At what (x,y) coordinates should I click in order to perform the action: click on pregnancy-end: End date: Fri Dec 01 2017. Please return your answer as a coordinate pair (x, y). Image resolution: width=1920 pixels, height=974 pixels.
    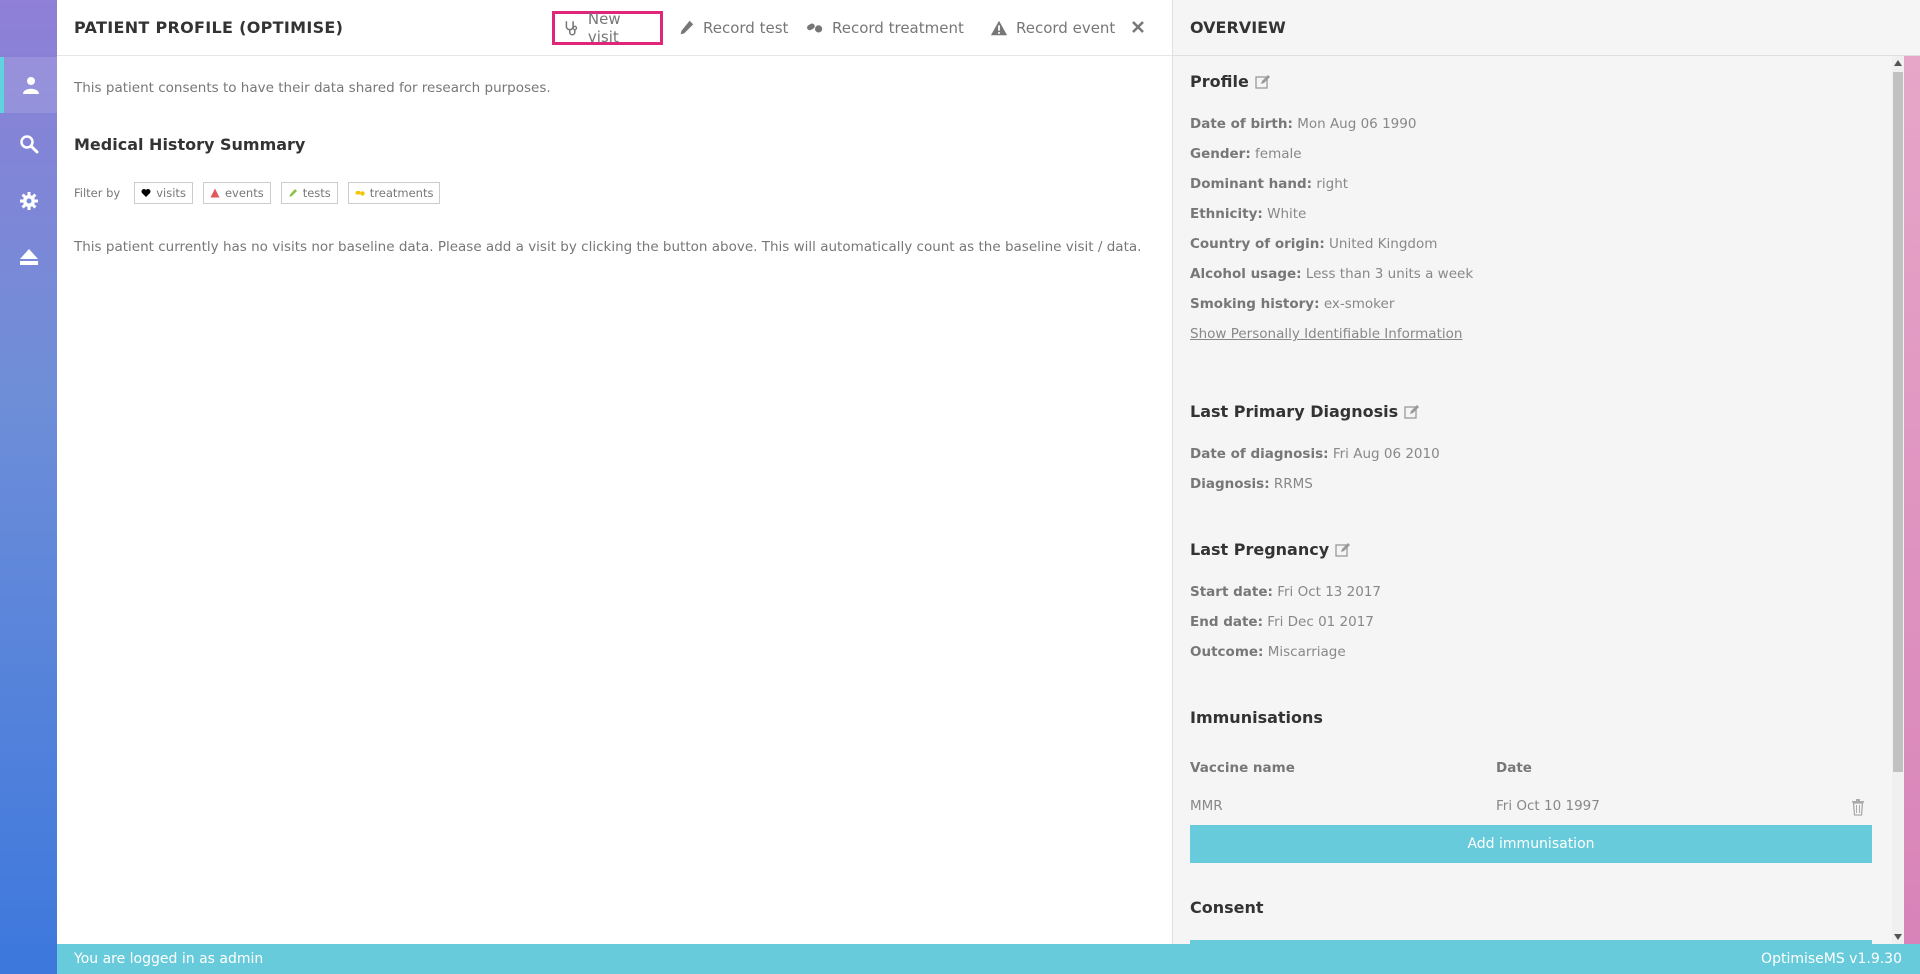
    Looking at the image, I should click on (1282, 622).